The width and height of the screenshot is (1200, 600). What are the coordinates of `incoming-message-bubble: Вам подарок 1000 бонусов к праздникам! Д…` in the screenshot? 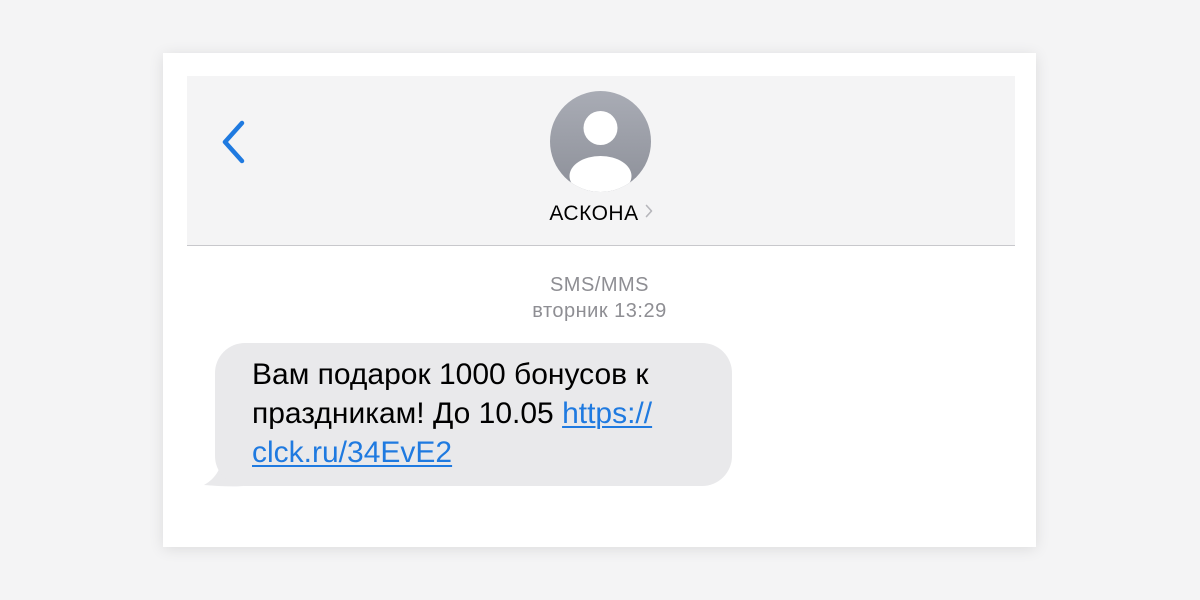 It's located at (473, 414).